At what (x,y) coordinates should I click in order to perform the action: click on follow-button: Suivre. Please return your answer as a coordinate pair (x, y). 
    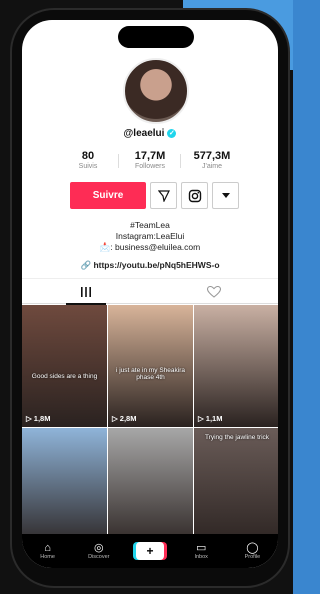
    Looking at the image, I should click on (108, 195).